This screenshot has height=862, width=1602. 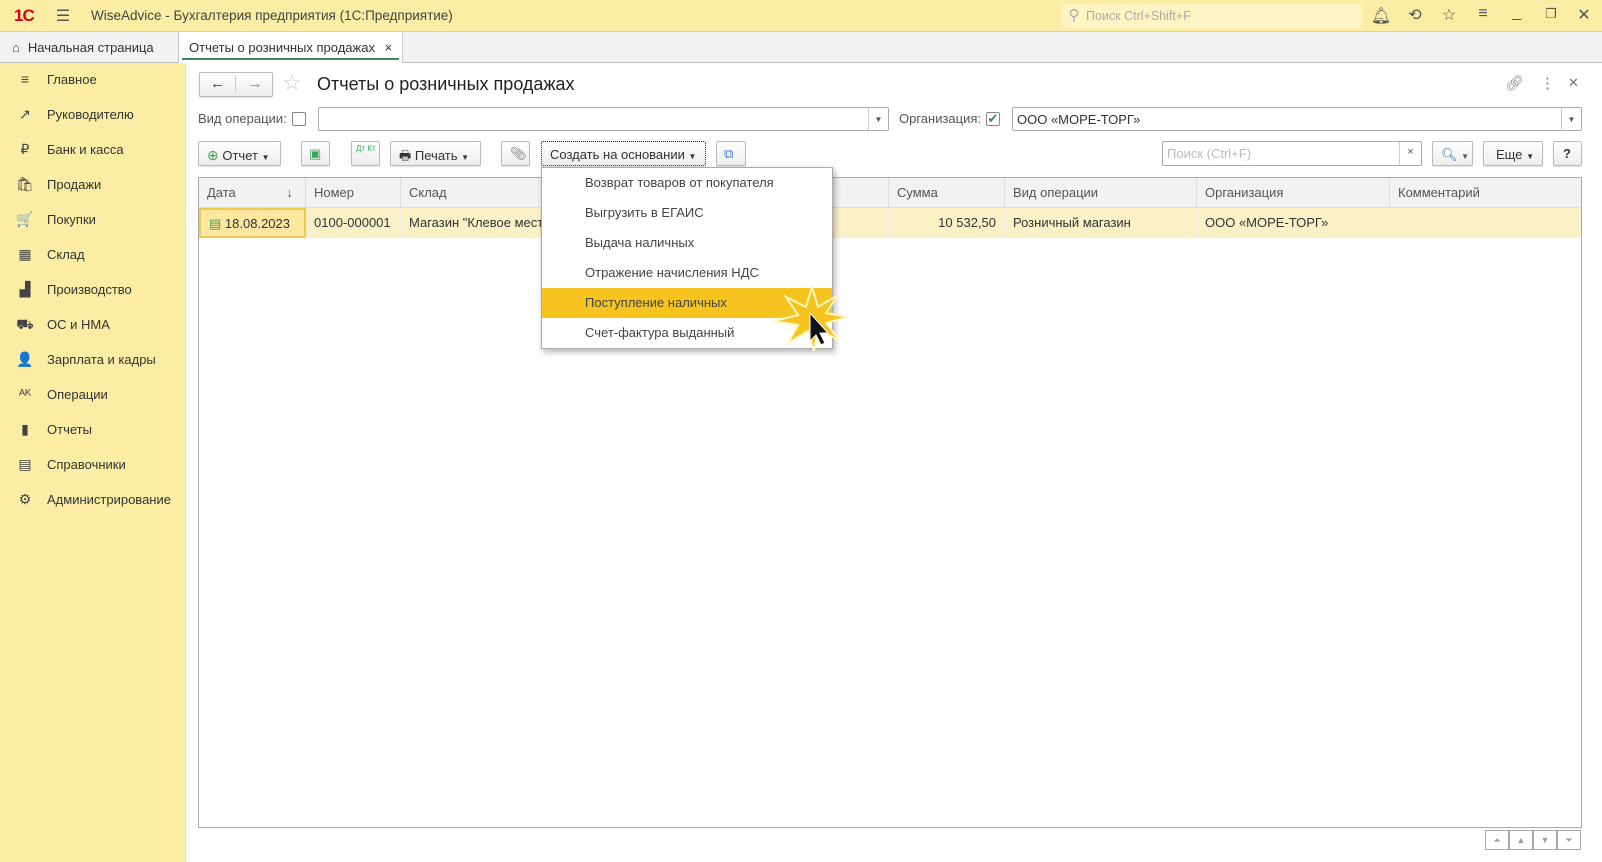 I want to click on cell-date: ▤ 18.08.2023, so click(x=252, y=223).